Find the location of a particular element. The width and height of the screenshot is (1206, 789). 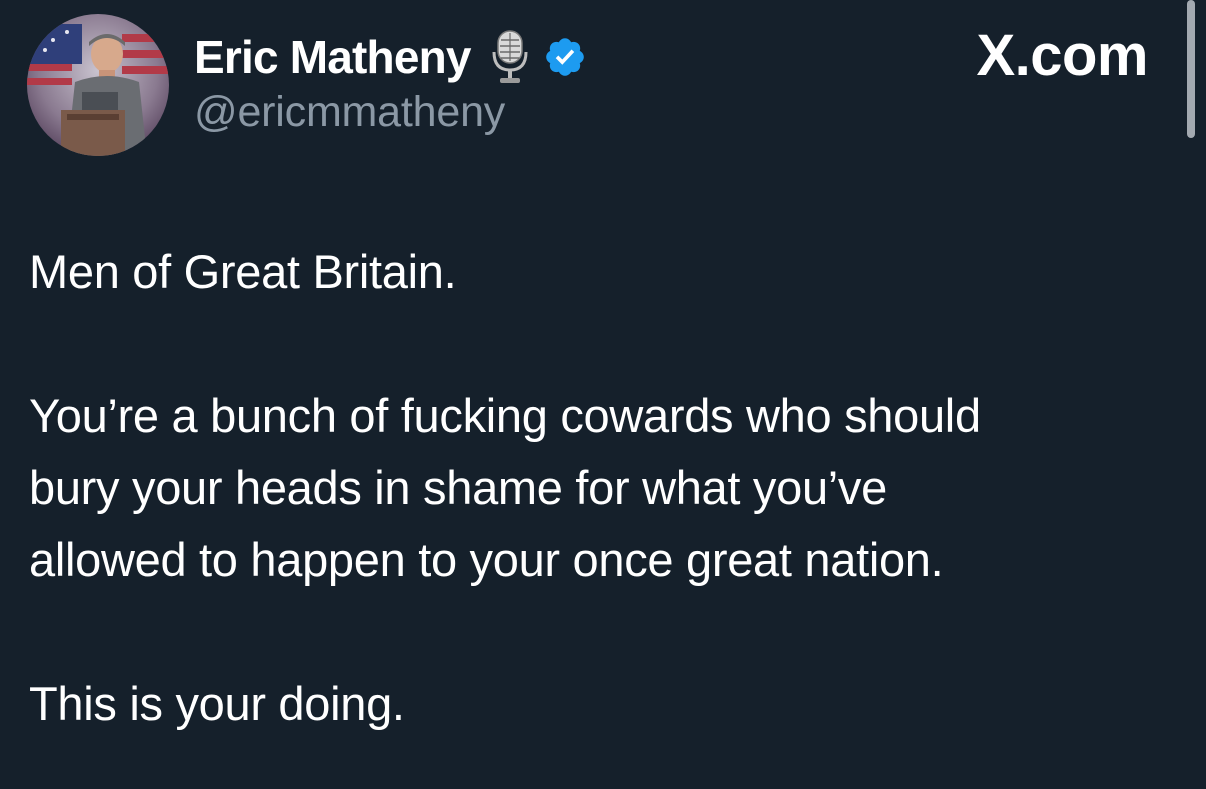

tweet-paragraph: Men of Great Britain. is located at coordinates (243, 271).